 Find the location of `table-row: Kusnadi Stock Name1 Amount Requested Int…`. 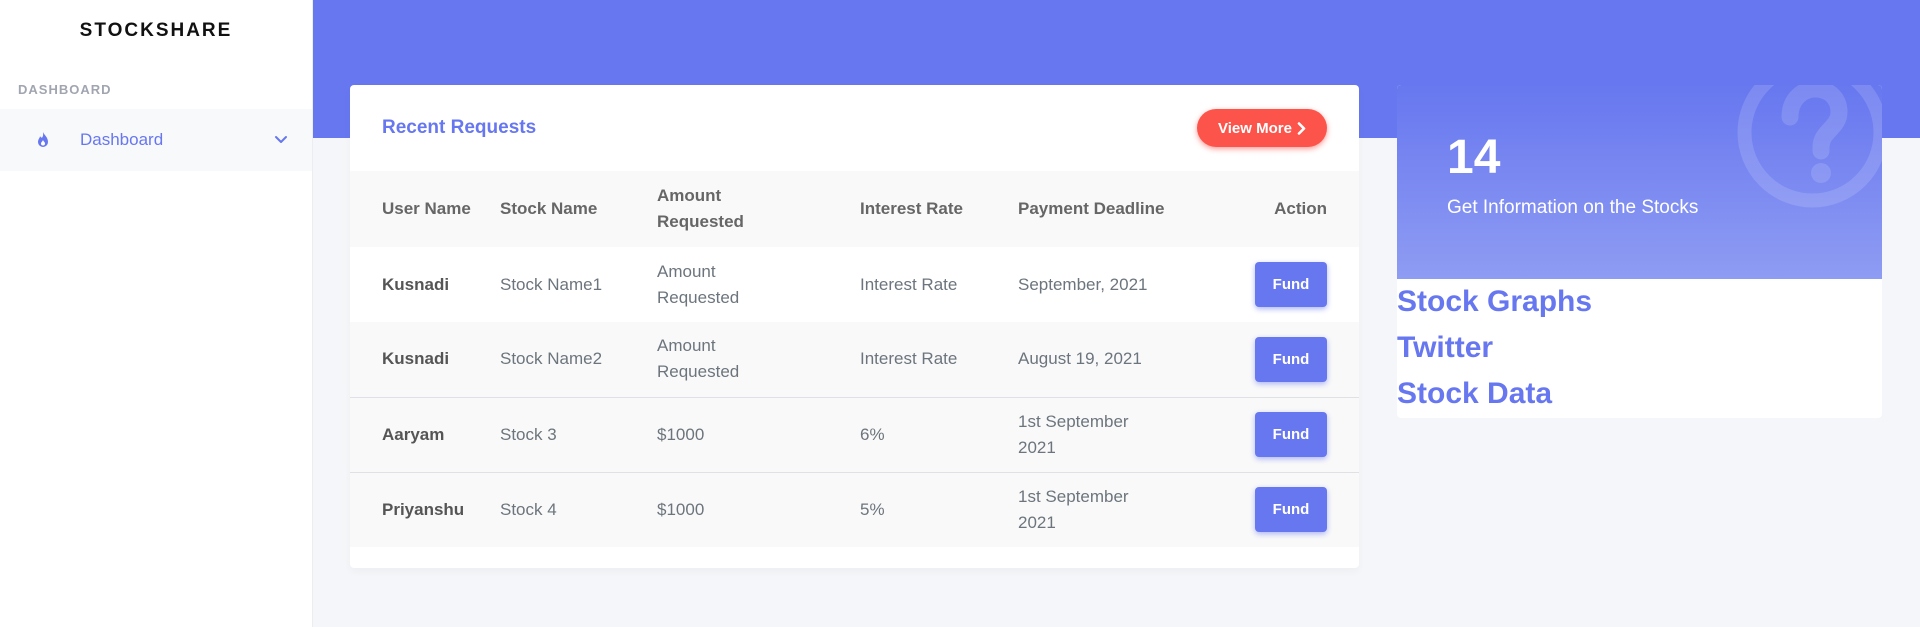

table-row: Kusnadi Stock Name1 Amount Requested Int… is located at coordinates (854, 284).